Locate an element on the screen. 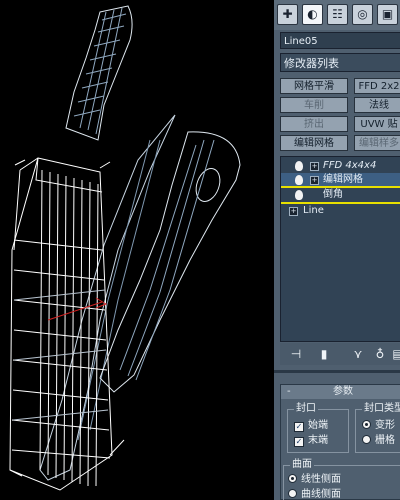  parameters-rollout: - 参数 封口 ✓ 始端 ✓ 末端 封口类型 变形 栅格 曲面 线性侧面 曲线侧面 is located at coordinates (340, 442).